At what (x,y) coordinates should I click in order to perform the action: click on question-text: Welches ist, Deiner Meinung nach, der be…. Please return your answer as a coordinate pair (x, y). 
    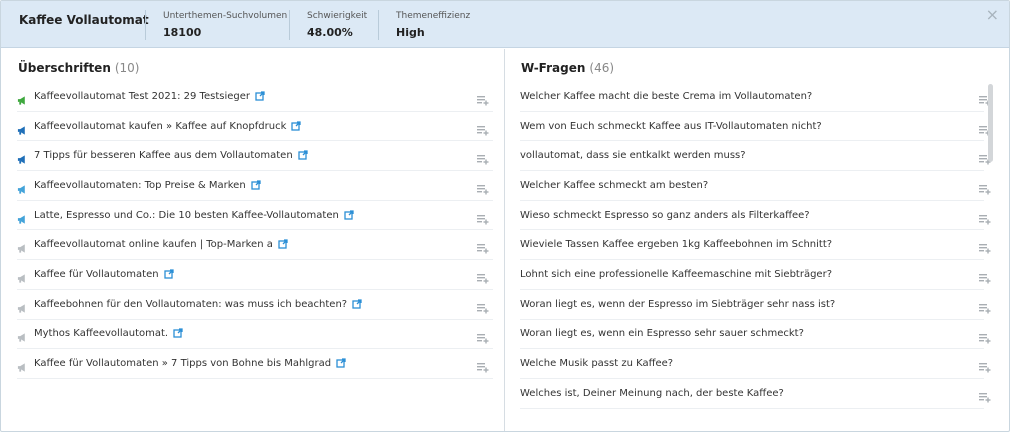
    Looking at the image, I should click on (652, 393).